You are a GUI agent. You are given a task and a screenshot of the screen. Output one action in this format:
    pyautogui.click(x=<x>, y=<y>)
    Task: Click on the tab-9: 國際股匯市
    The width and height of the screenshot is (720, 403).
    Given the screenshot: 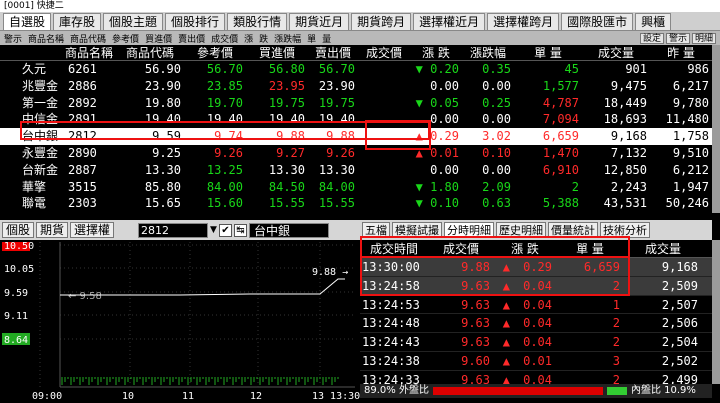 What is the action you would take?
    pyautogui.click(x=597, y=21)
    